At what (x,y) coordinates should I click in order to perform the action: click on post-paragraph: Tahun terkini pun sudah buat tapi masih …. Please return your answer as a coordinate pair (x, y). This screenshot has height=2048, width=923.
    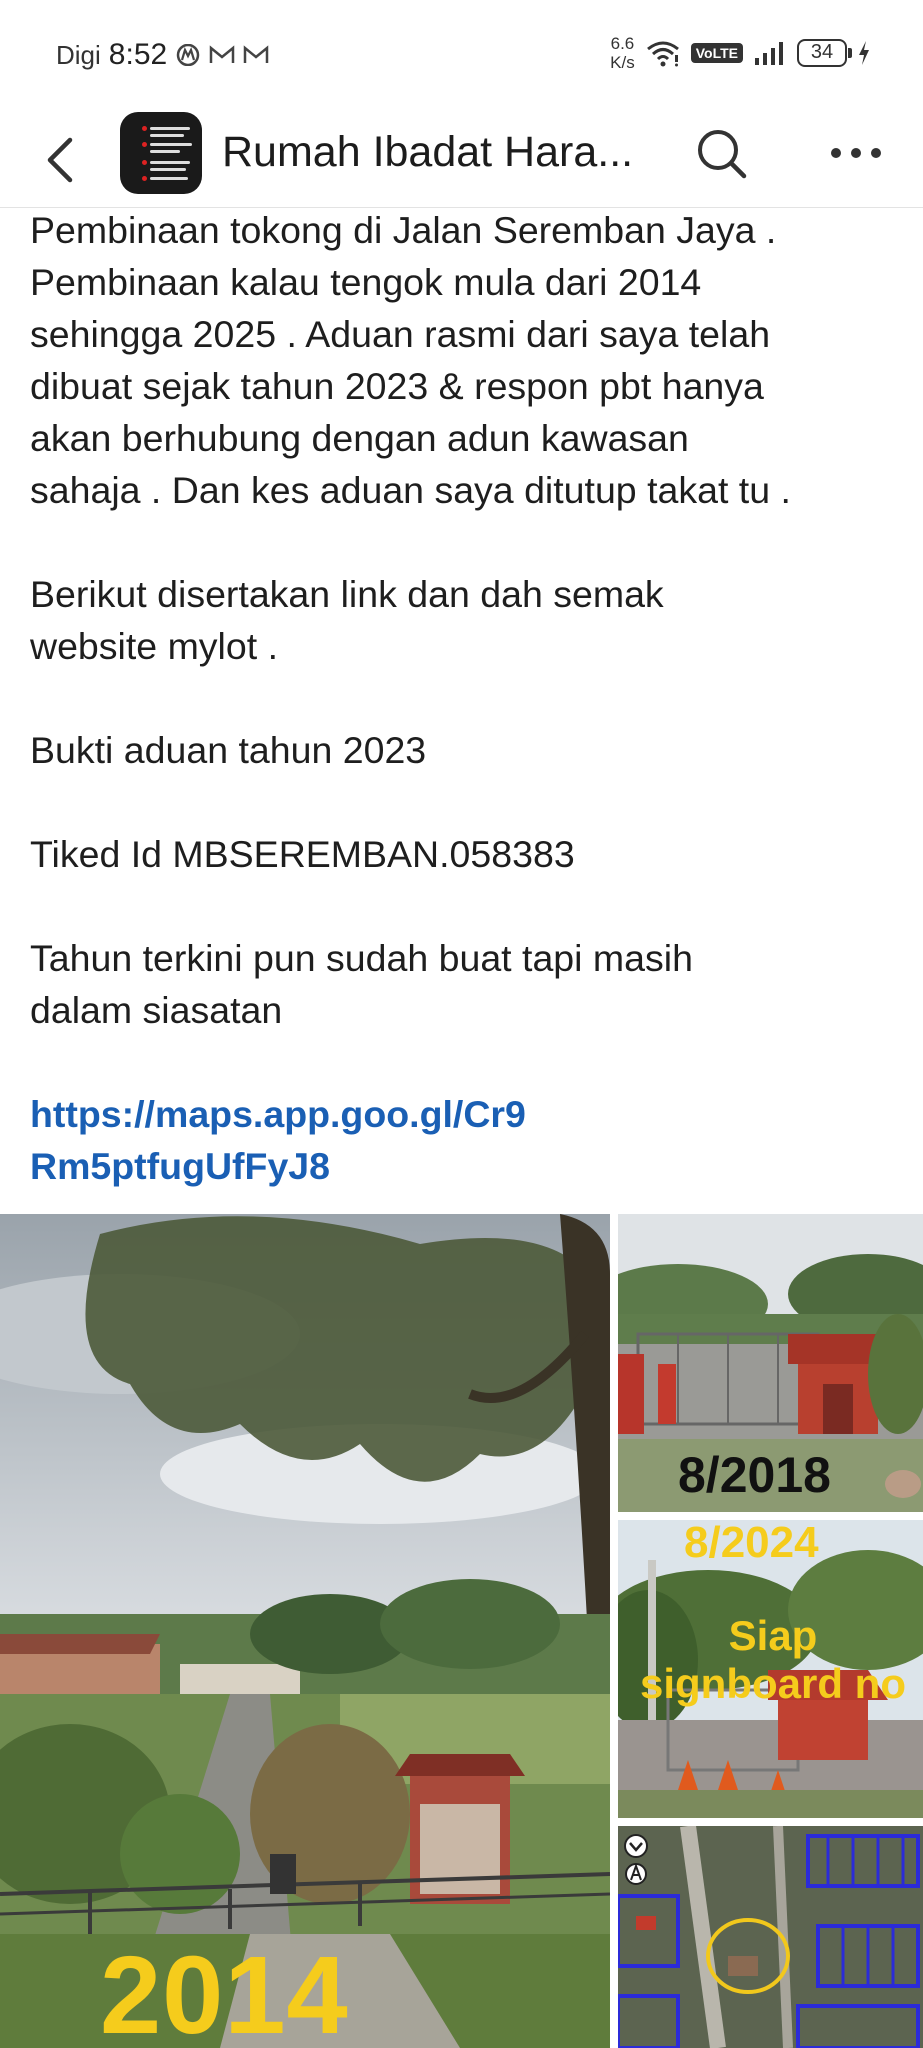
    Looking at the image, I should click on (361, 984).